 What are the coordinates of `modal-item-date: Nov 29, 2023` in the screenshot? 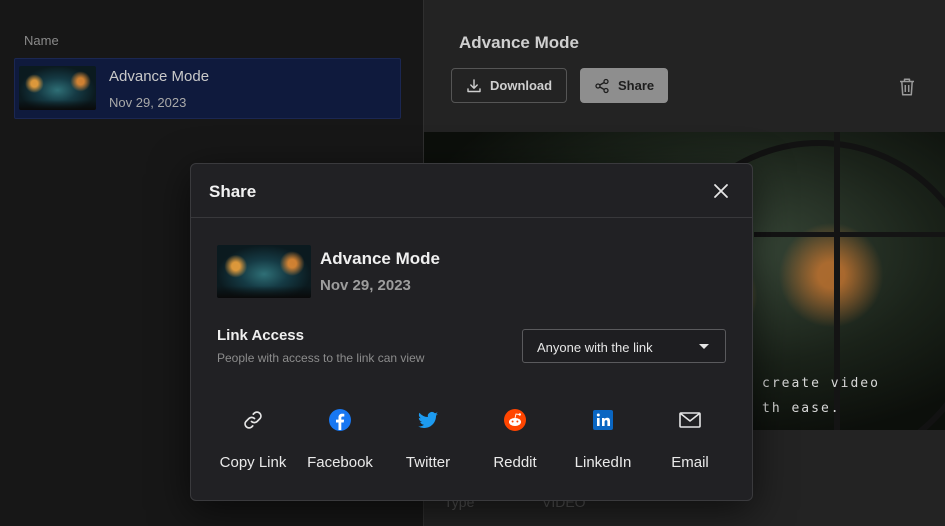 It's located at (365, 285).